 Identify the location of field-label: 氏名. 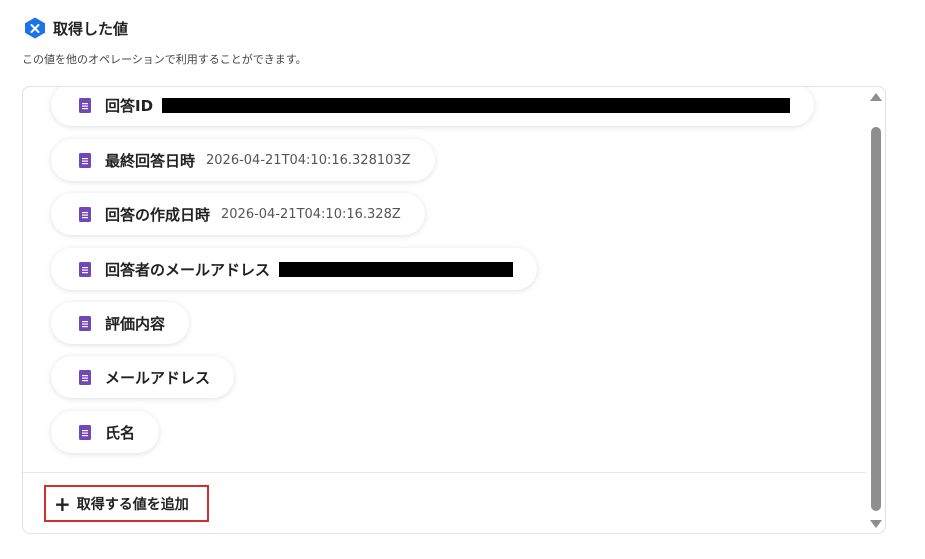
(120, 432).